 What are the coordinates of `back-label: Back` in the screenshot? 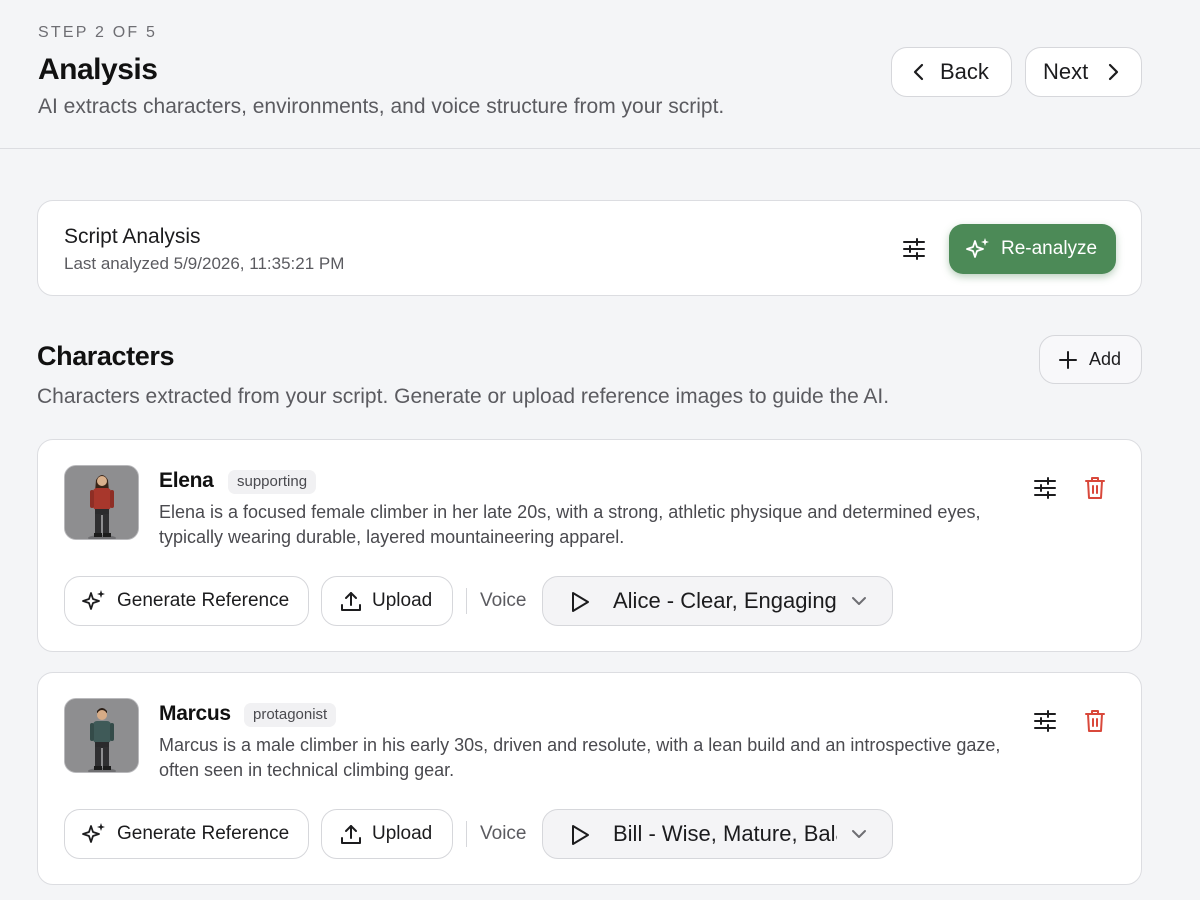 It's located at (964, 71).